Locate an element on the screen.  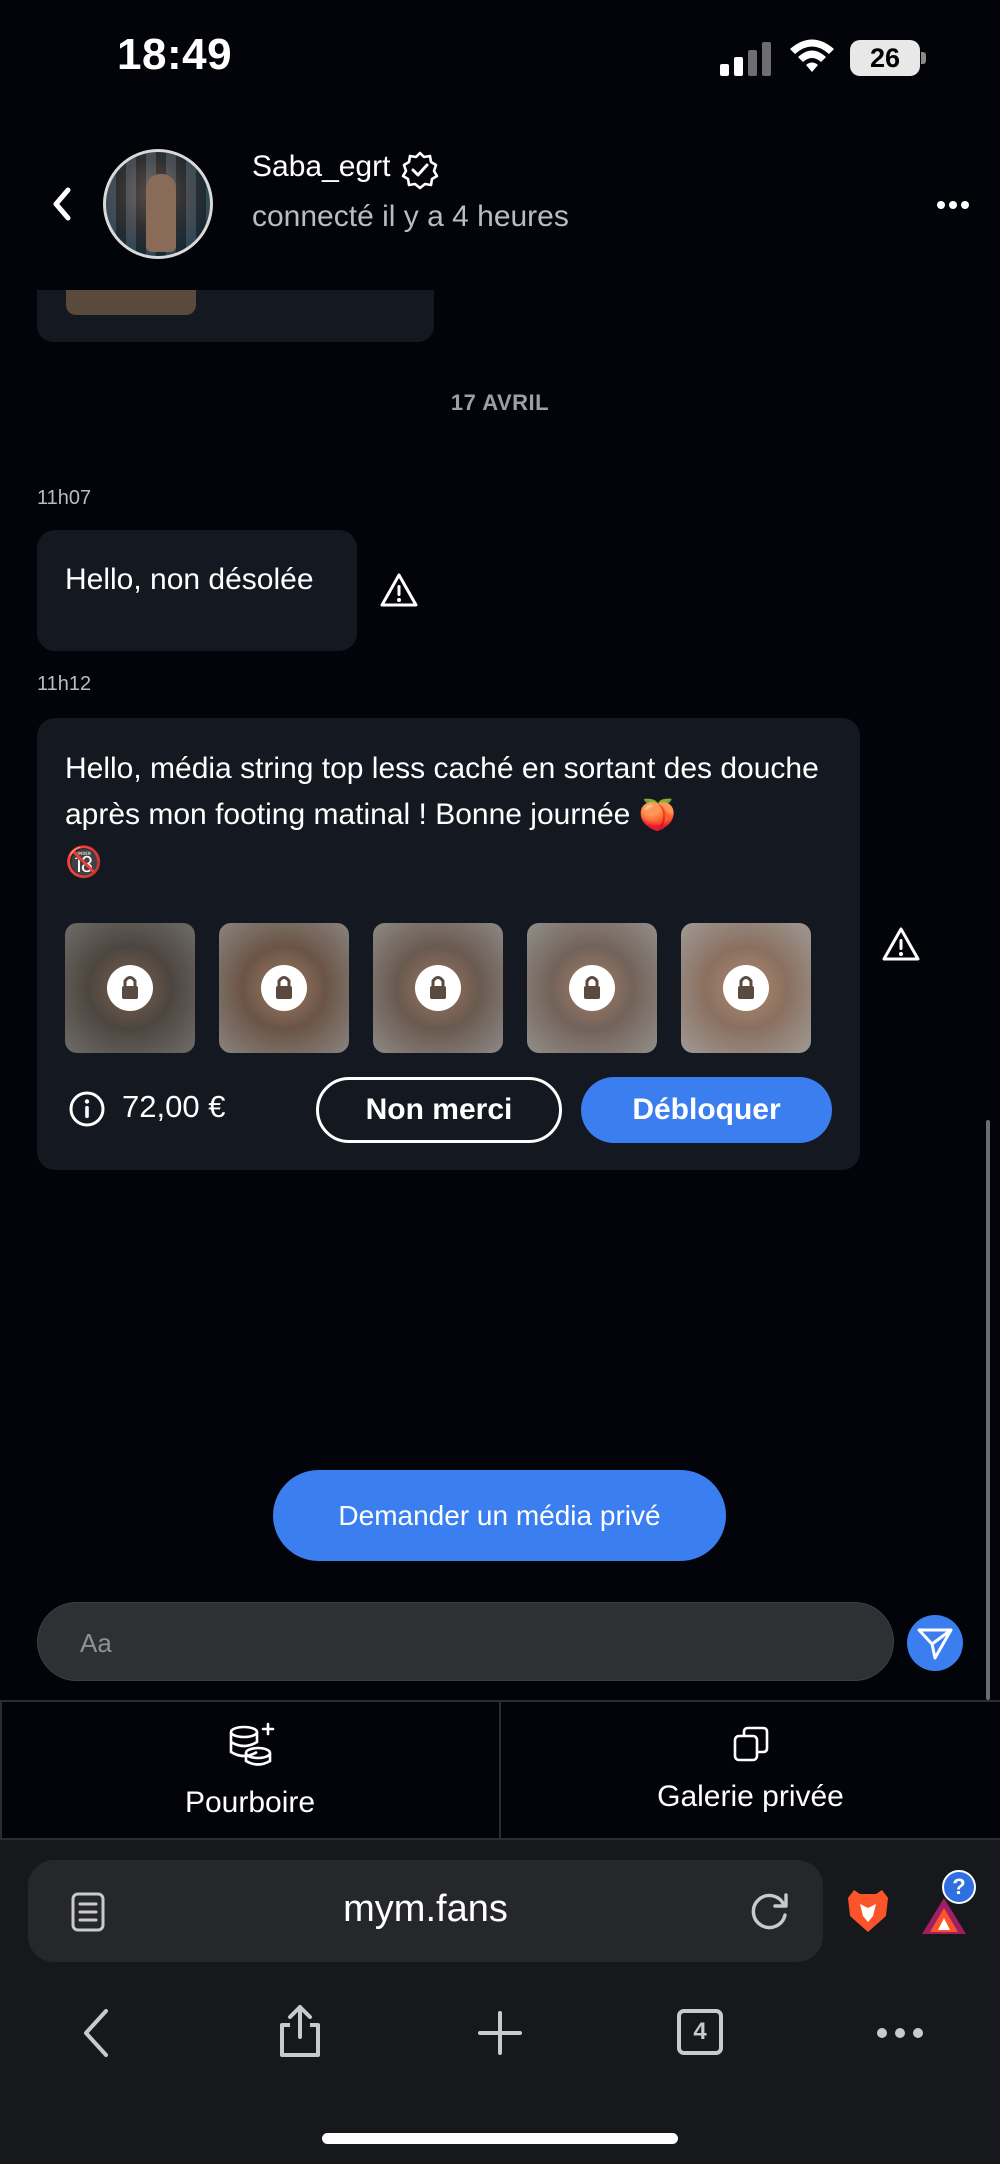
tab-count-button: 4 is located at coordinates (700, 2032).